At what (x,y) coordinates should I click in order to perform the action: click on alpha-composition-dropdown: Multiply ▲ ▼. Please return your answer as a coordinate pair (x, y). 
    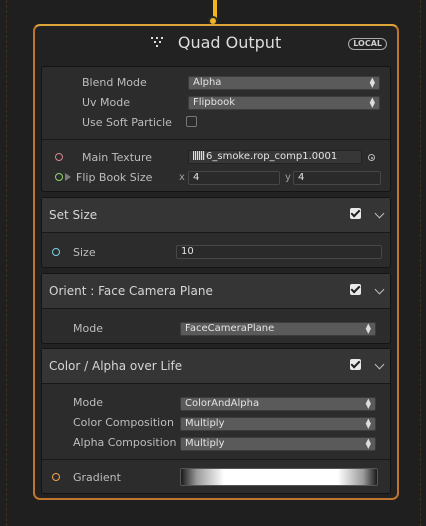
    Looking at the image, I should click on (278, 444).